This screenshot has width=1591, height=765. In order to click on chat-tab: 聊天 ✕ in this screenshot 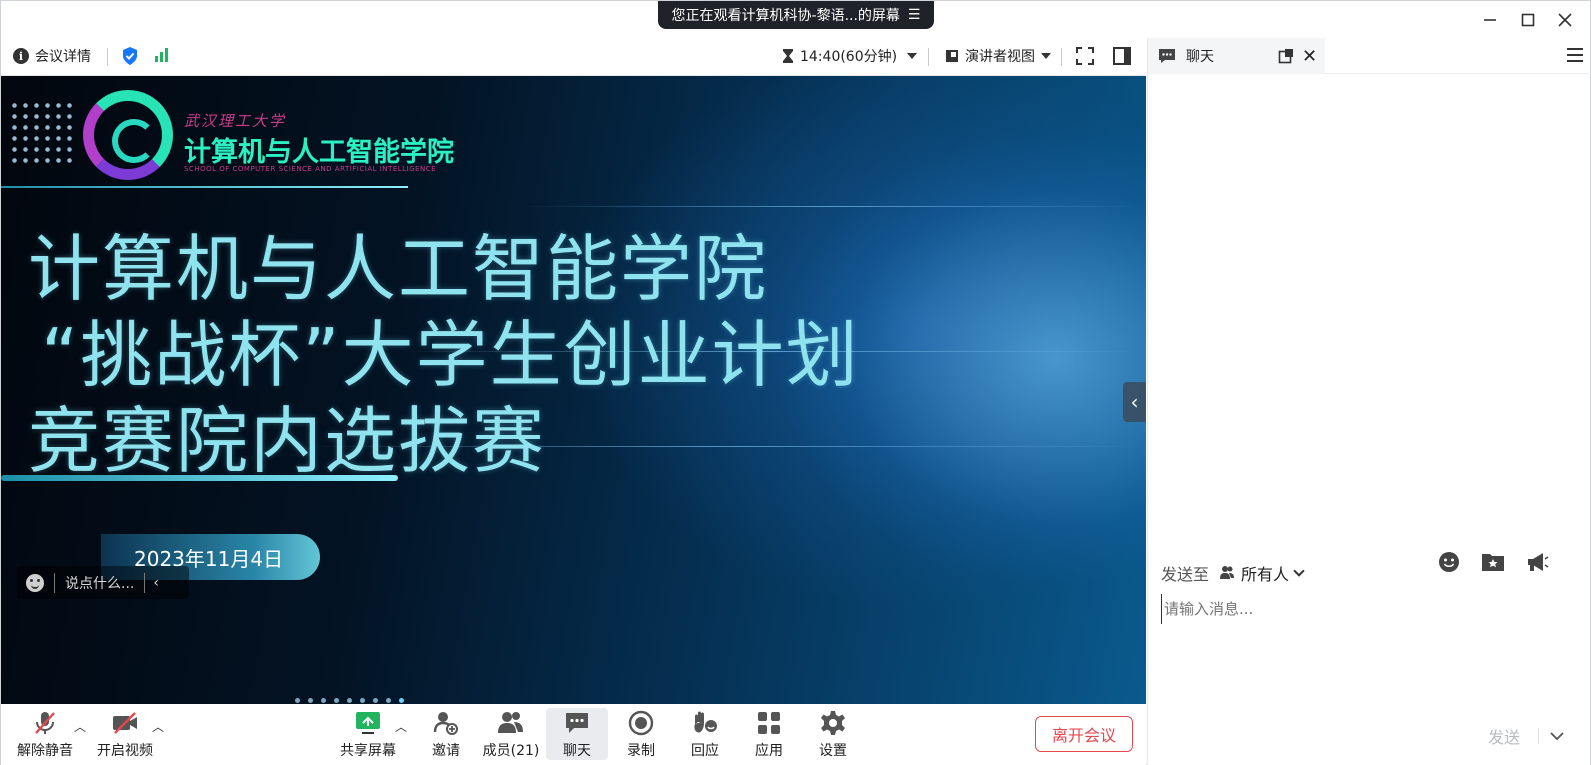, I will do `click(1236, 56)`.